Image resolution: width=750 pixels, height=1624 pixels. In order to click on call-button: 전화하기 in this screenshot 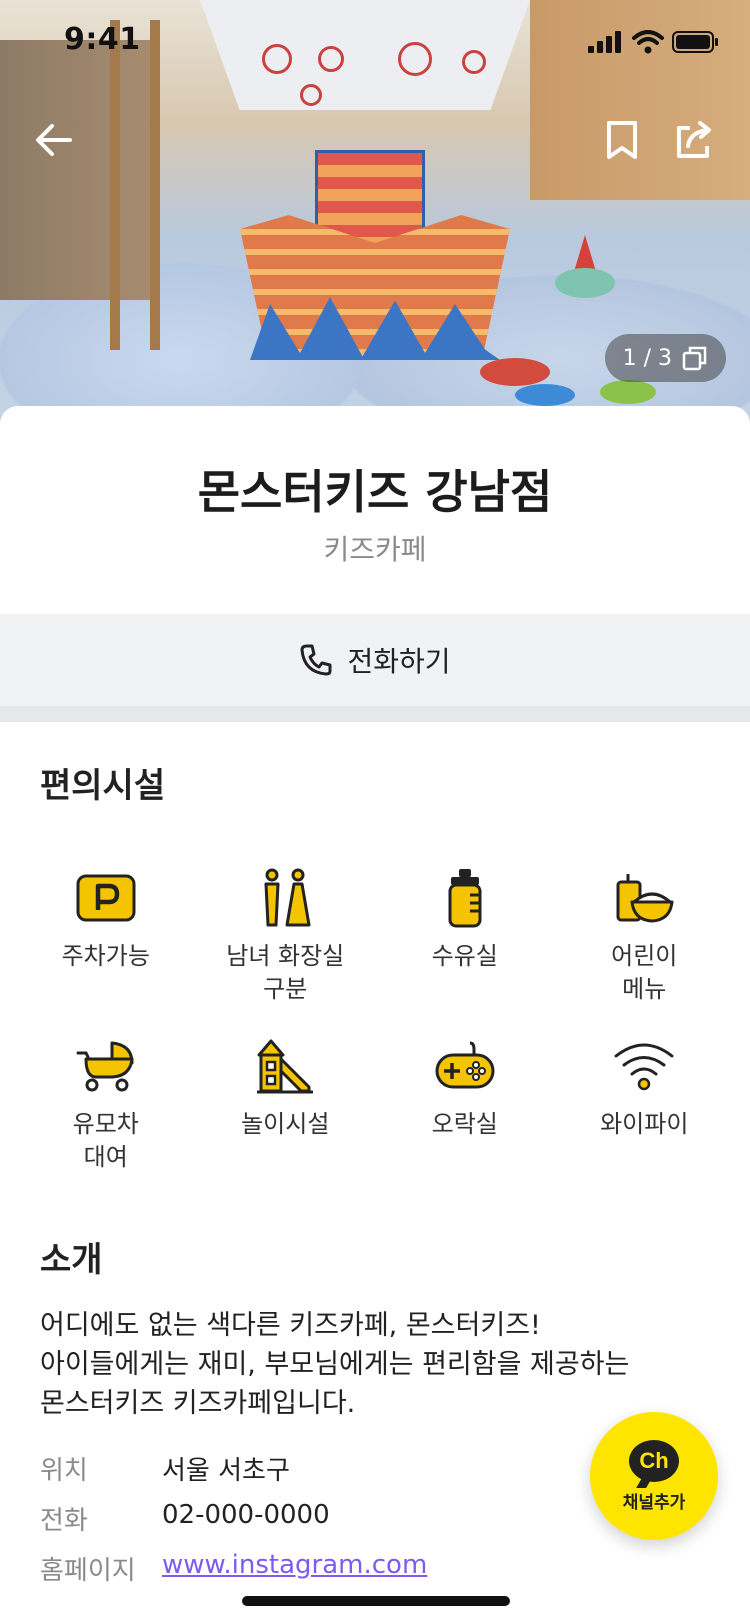, I will do `click(375, 660)`.